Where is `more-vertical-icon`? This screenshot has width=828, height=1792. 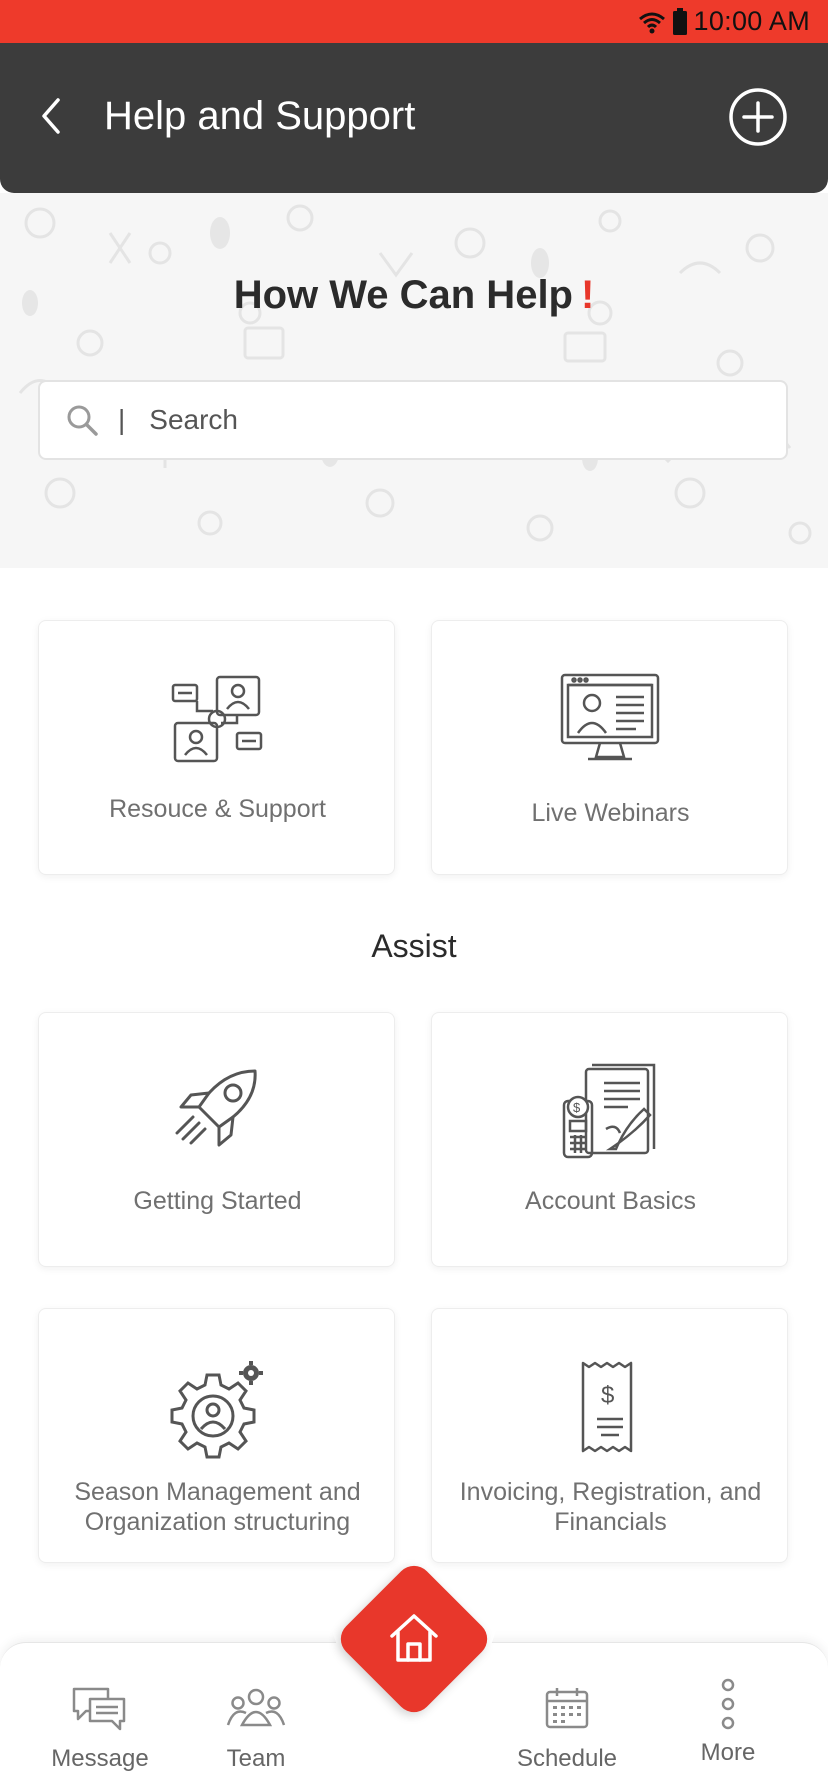
more-vertical-icon is located at coordinates (728, 1704).